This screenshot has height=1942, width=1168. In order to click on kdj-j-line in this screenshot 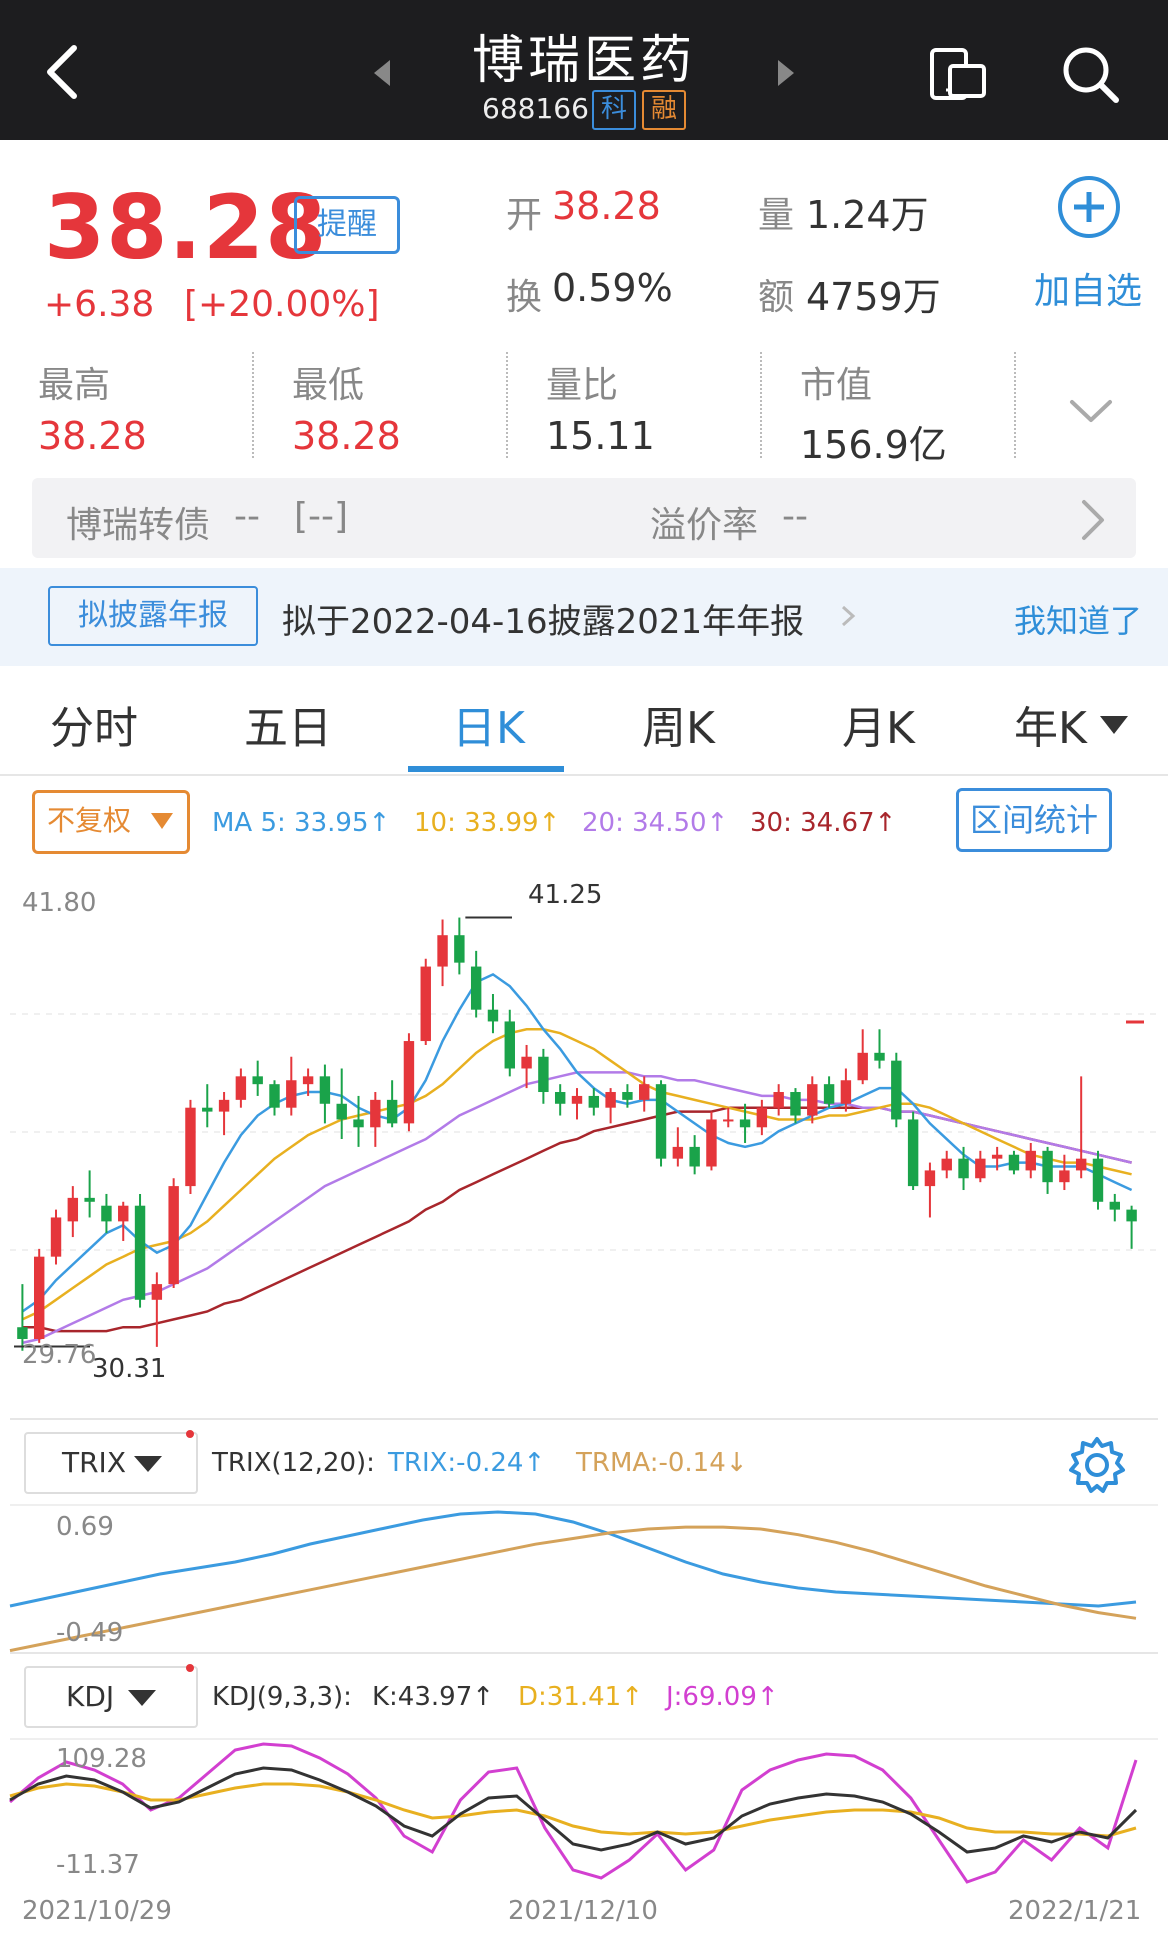, I will do `click(573, 1813)`.